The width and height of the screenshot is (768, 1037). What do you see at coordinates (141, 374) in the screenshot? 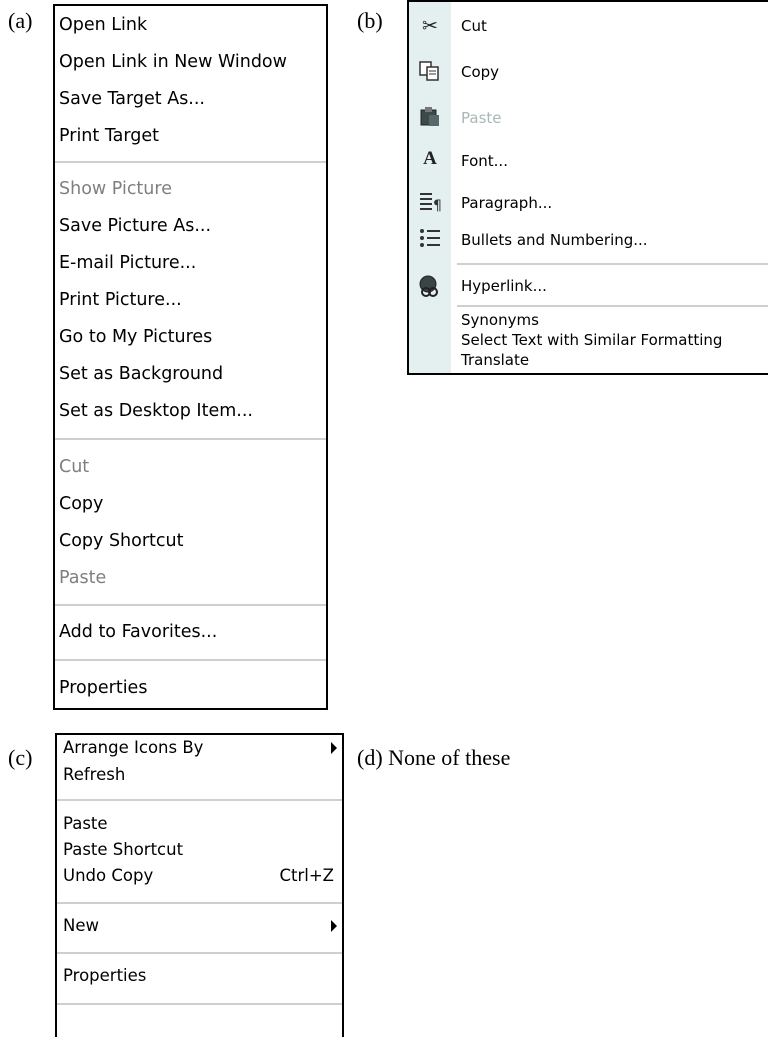
I see `menu-item-set-as-background: Set as Background` at bounding box center [141, 374].